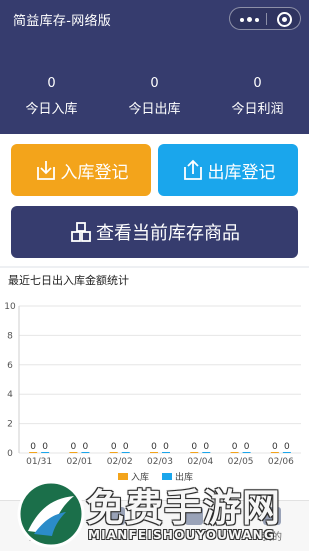 This screenshot has height=551, width=320. What do you see at coordinates (154, 97) in the screenshot?
I see `stat-today-out: 0 今日出库` at bounding box center [154, 97].